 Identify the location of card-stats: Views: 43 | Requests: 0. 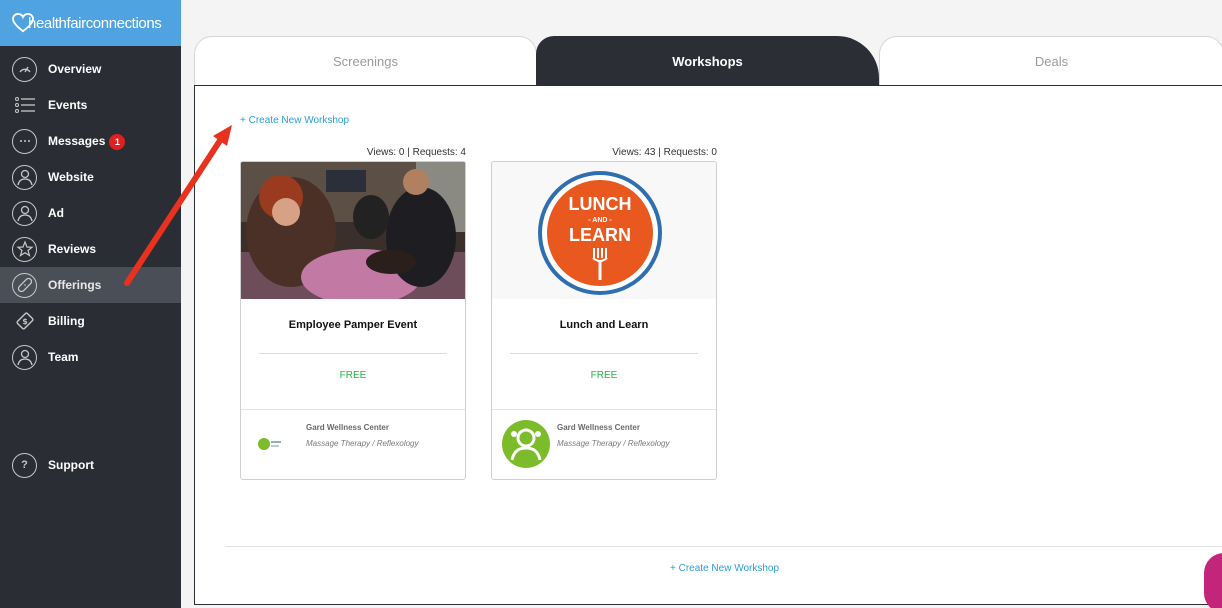
(664, 152).